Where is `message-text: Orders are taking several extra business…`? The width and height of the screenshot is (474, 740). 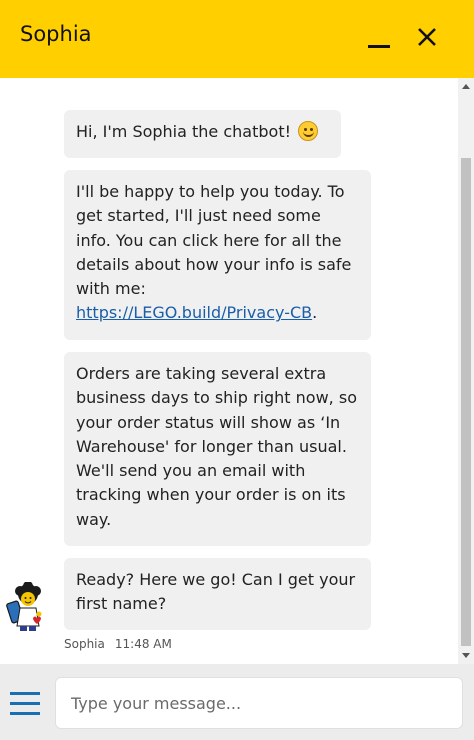 message-text: Orders are taking several extra business… is located at coordinates (216, 446).